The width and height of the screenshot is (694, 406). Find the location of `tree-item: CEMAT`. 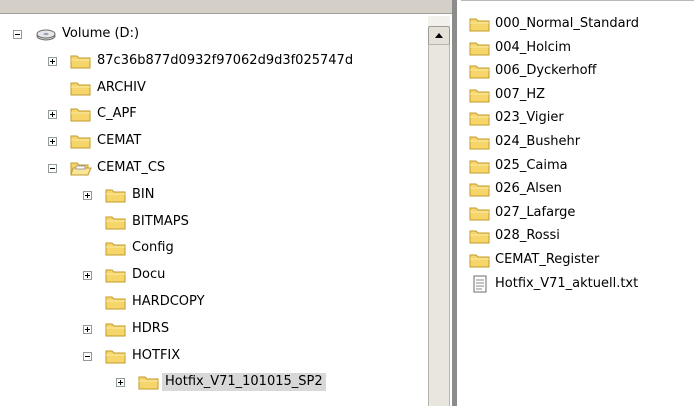

tree-item: CEMAT is located at coordinates (214, 141).